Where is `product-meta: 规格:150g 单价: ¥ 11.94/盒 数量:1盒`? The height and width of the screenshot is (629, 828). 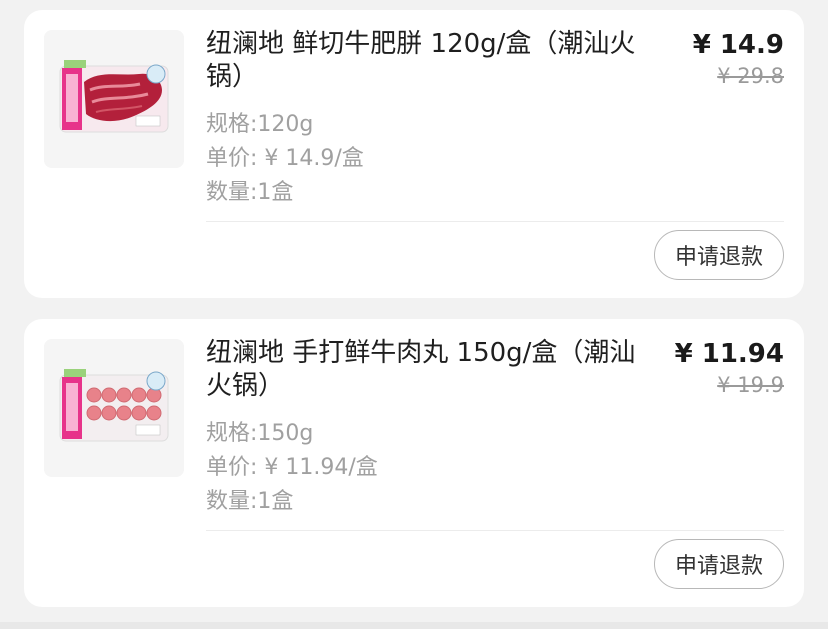
product-meta: 规格:150g 单价: ¥ 11.94/盒 数量:1盒 is located at coordinates (292, 468).